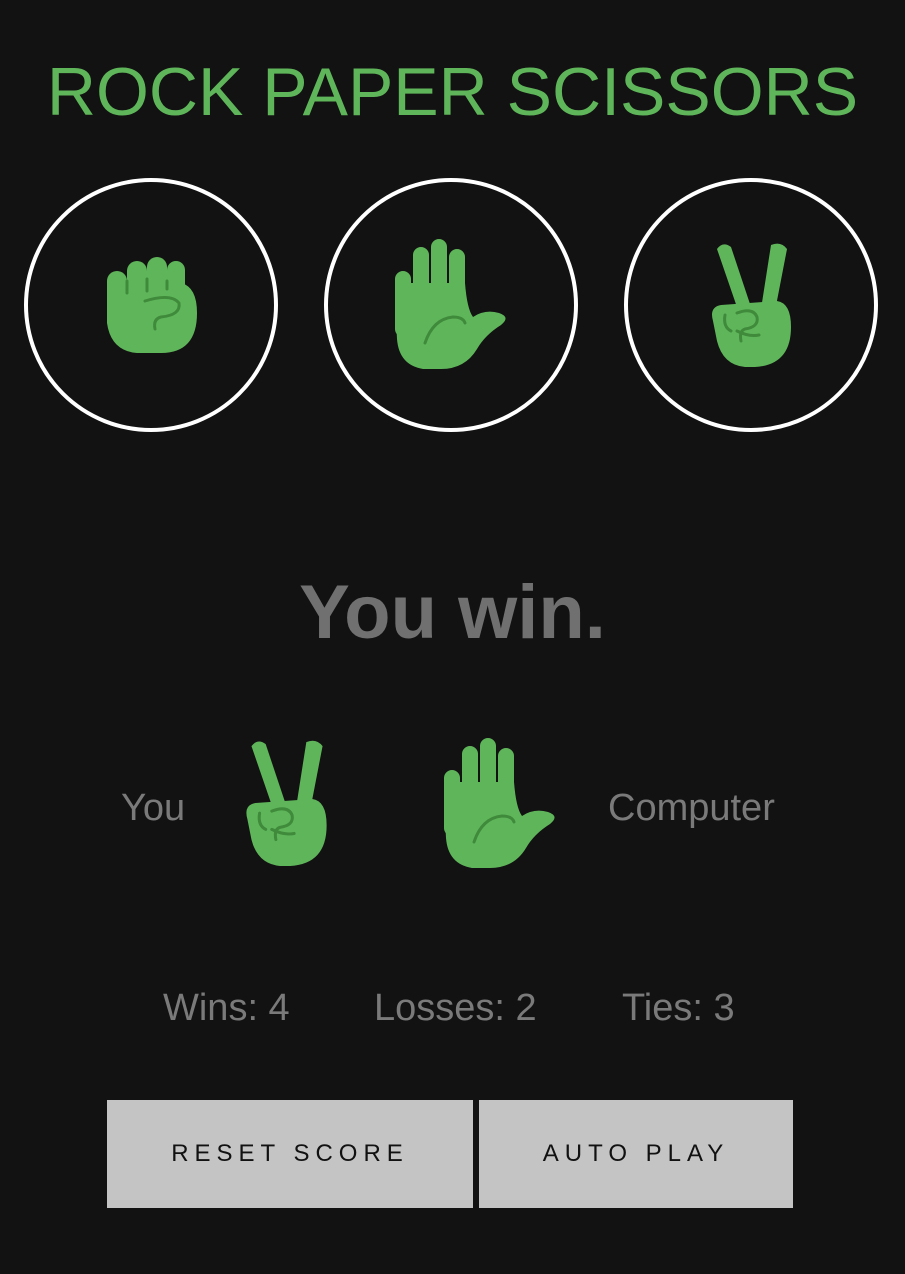  I want to click on auto-play-button: AUTO PLAY, so click(636, 1154).